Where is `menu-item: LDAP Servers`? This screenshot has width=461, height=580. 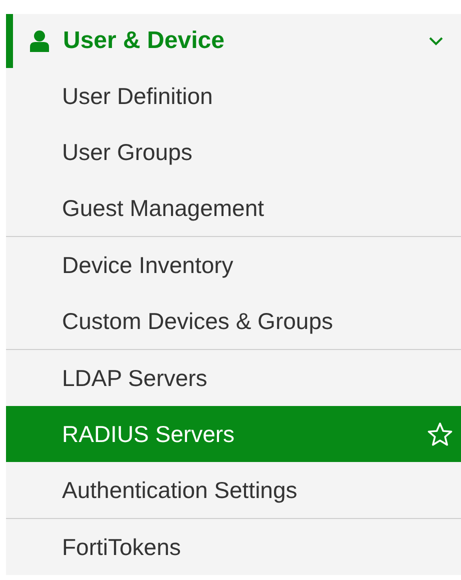
menu-item: LDAP Servers is located at coordinates (233, 378).